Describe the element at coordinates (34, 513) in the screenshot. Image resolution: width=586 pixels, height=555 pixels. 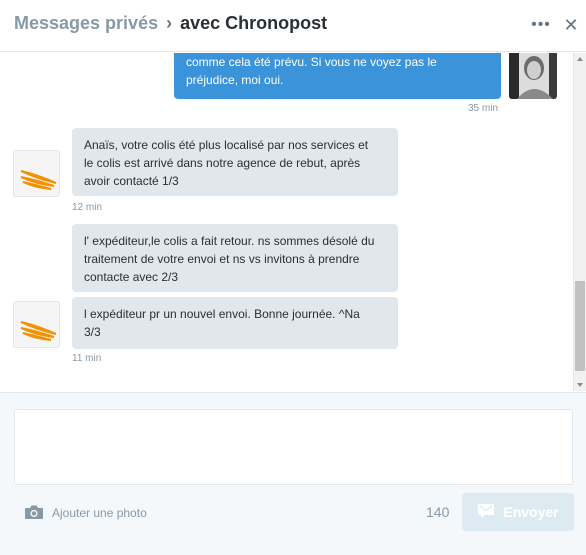
I see `camera-icon` at that location.